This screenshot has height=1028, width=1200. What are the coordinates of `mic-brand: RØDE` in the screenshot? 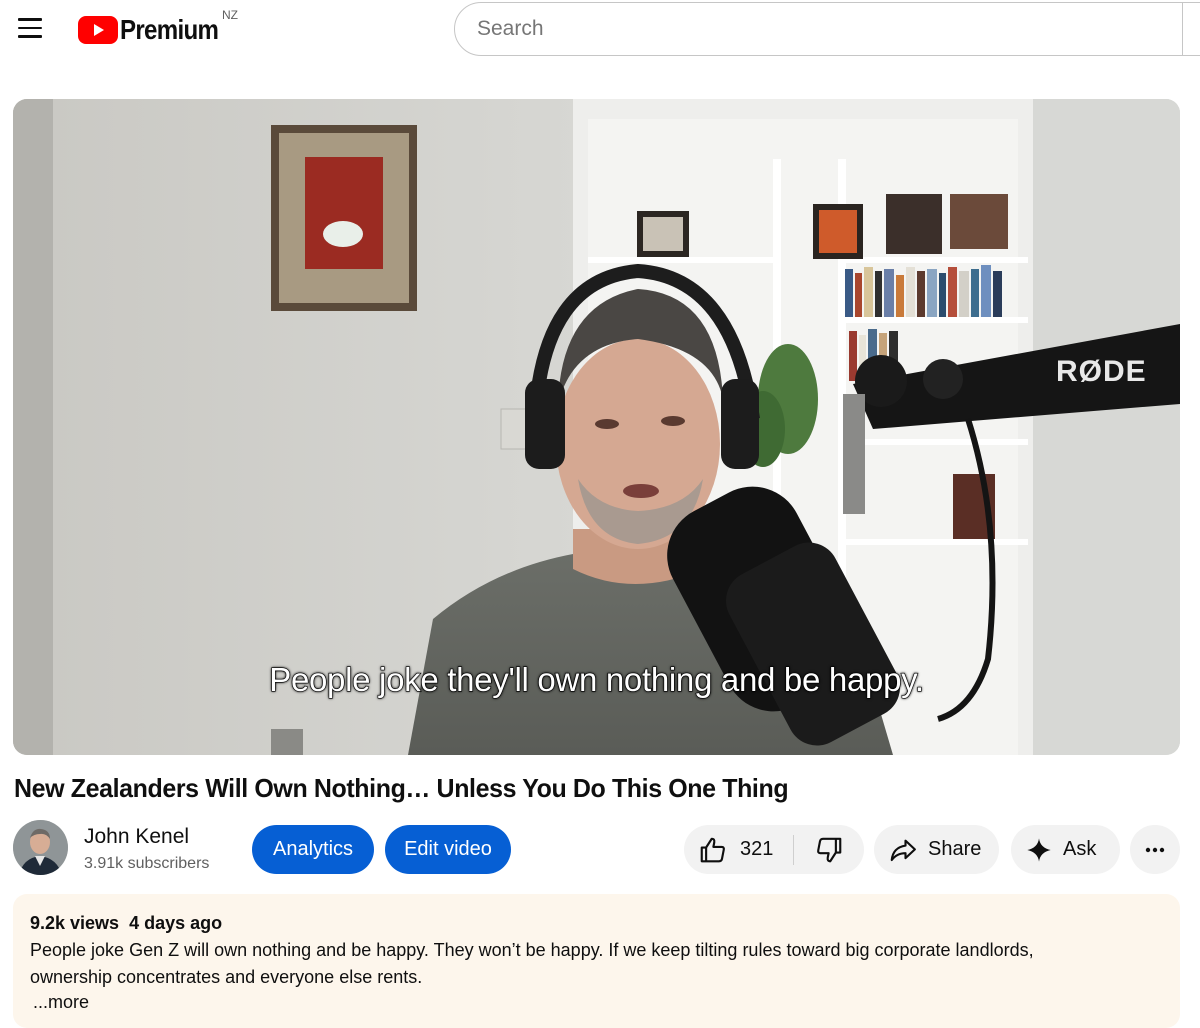 It's located at (1101, 371).